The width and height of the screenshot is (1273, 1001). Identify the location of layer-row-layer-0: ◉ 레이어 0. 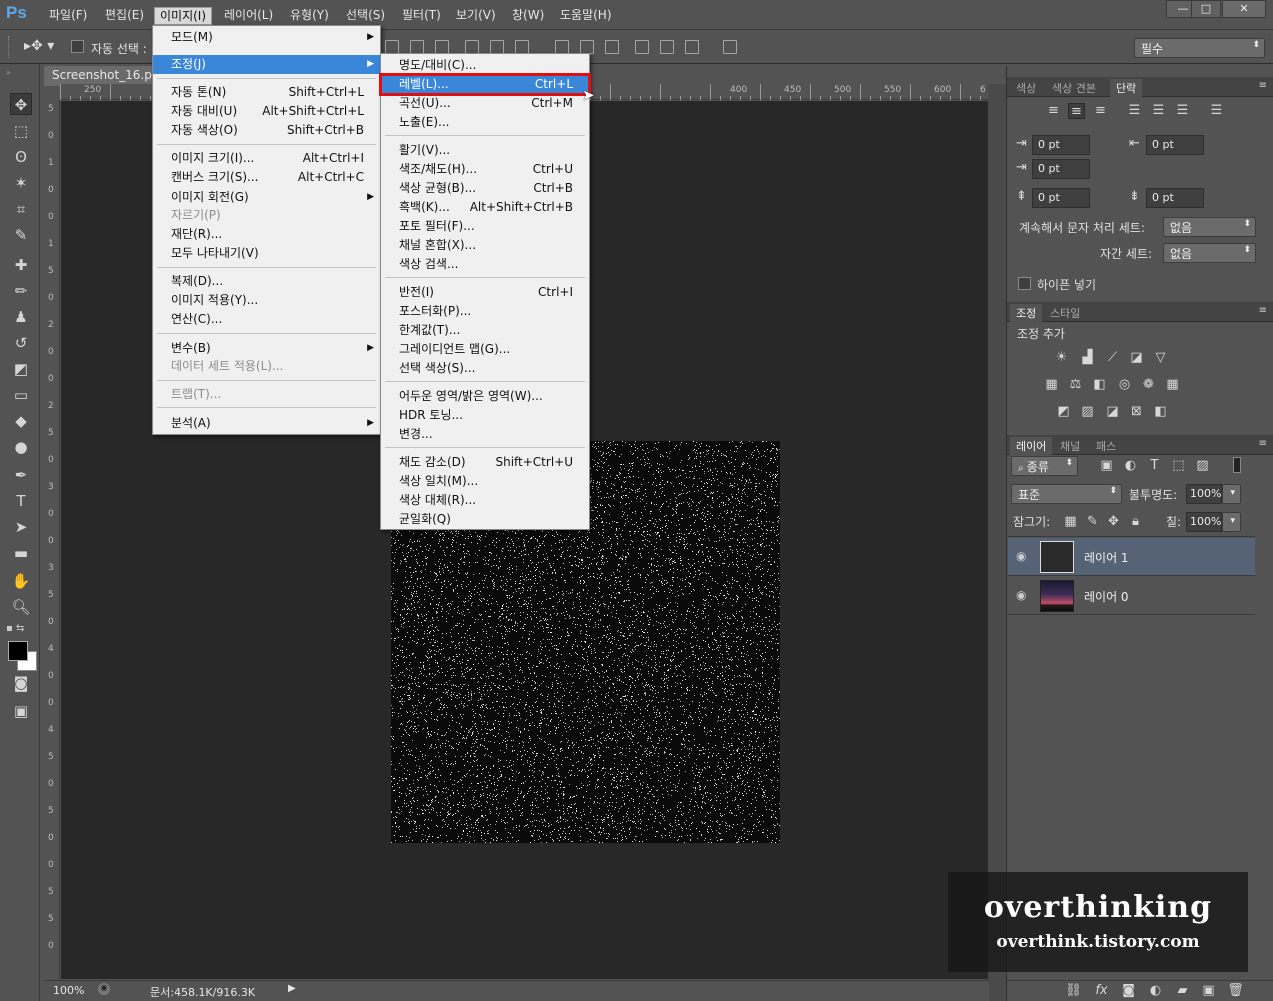
(1131, 596).